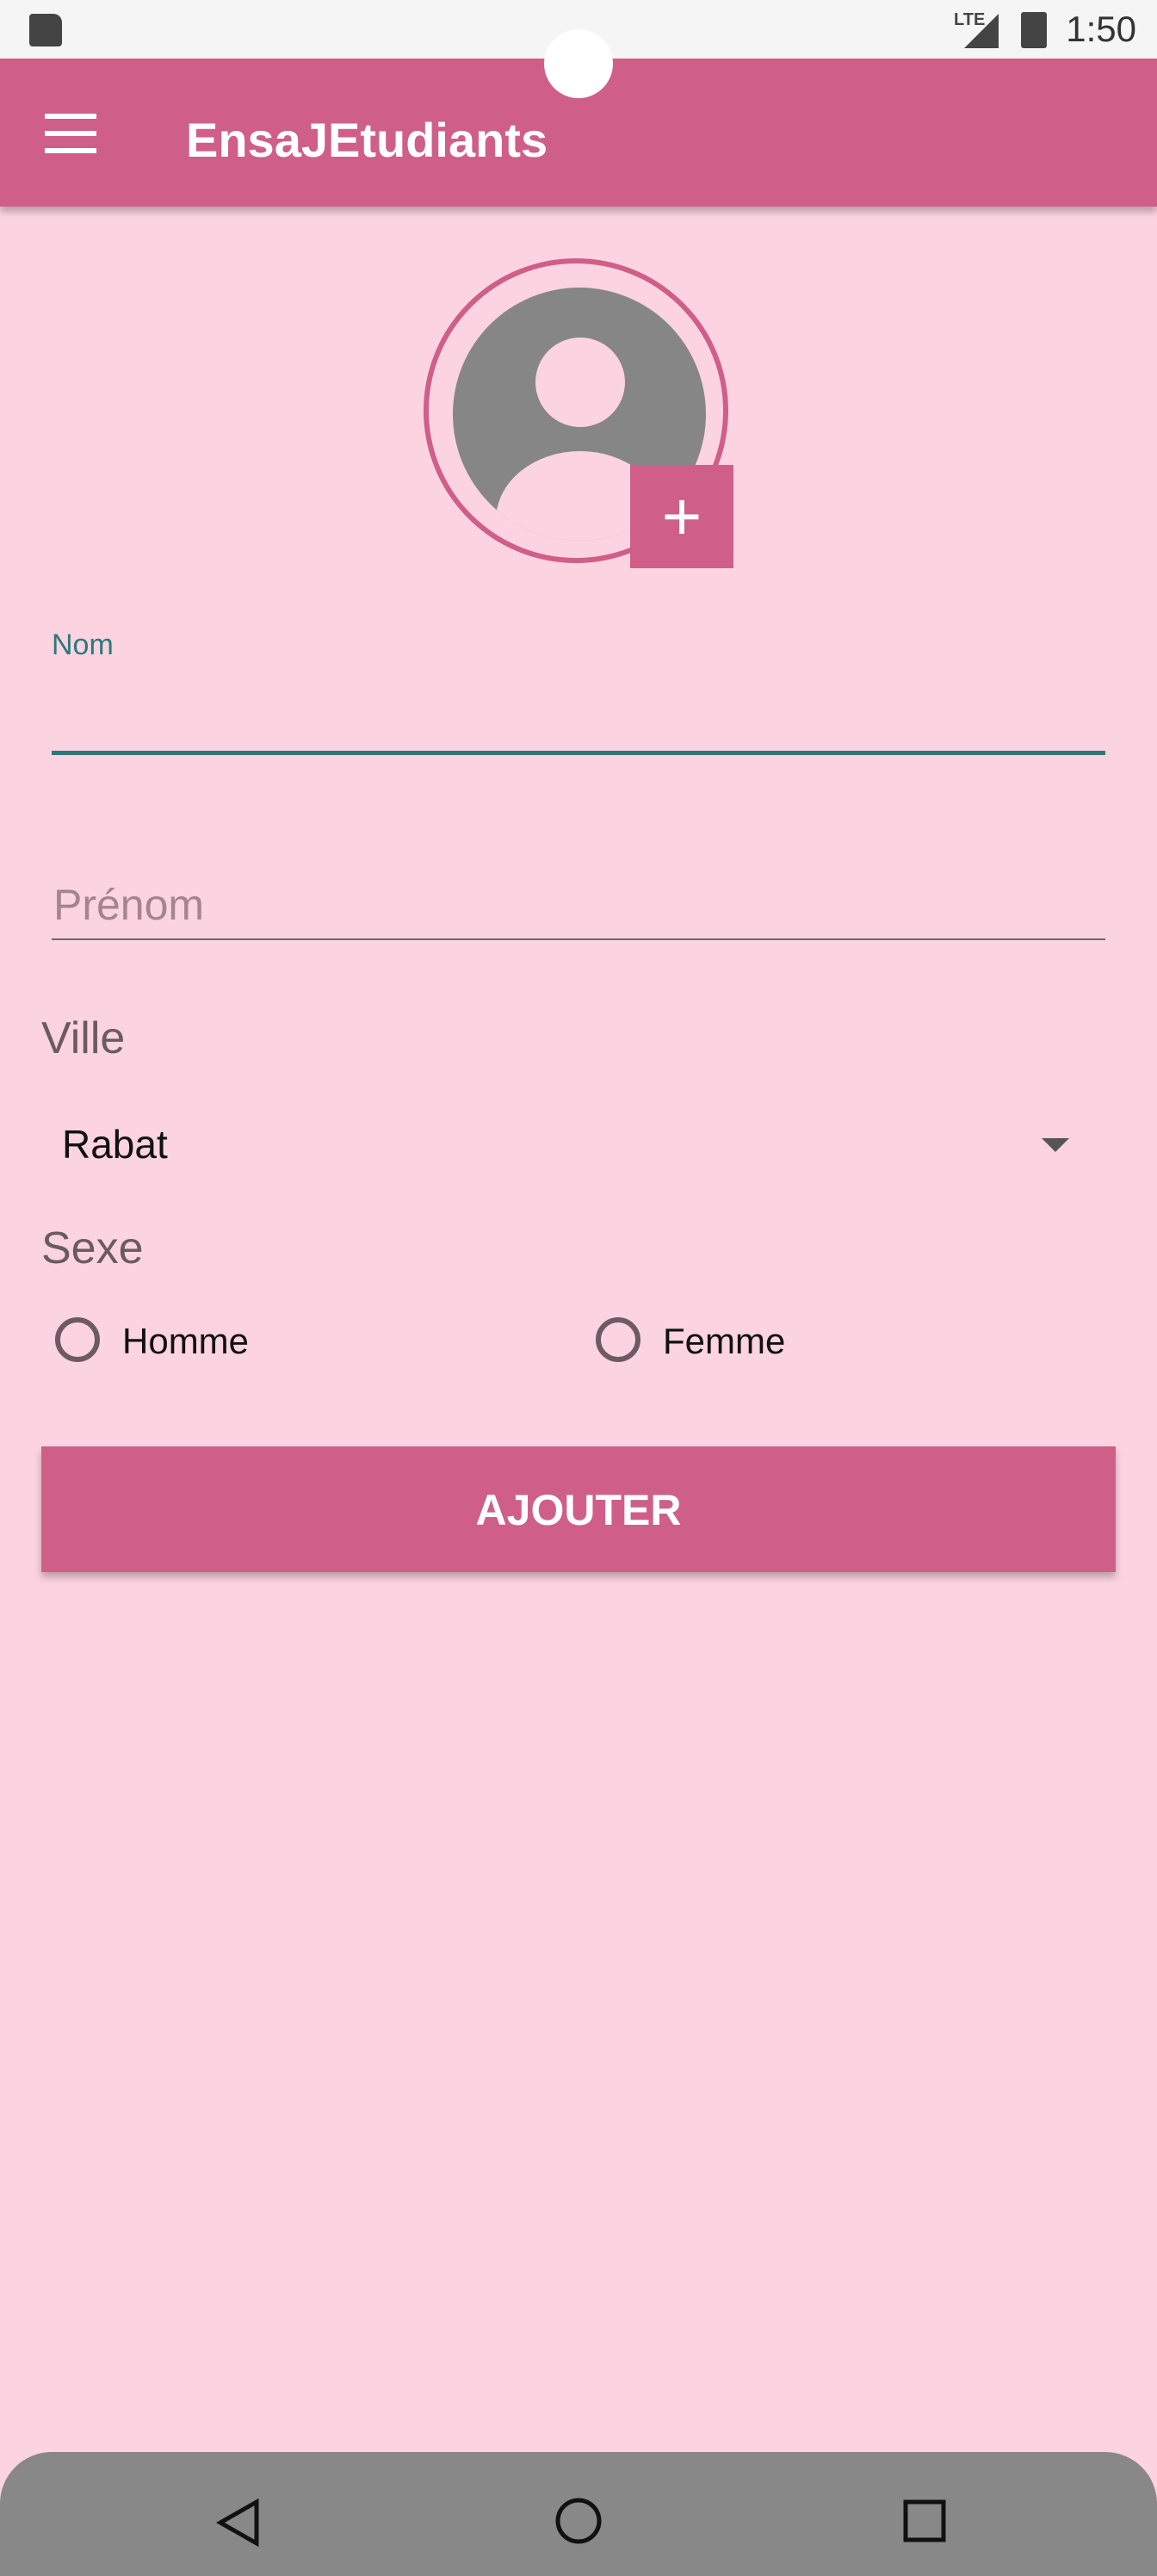 Image resolution: width=1157 pixels, height=2576 pixels. I want to click on nom-underline, so click(579, 753).